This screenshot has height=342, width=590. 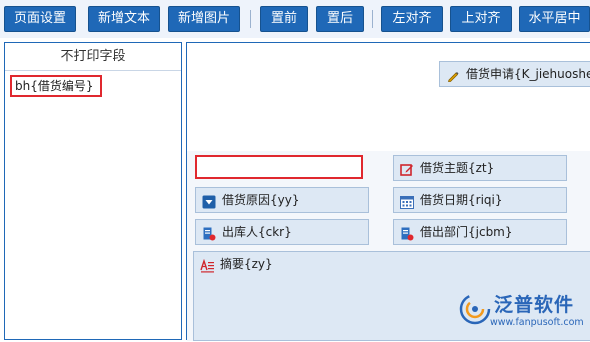 I want to click on field-label: 出库人{ckr}, so click(x=257, y=232).